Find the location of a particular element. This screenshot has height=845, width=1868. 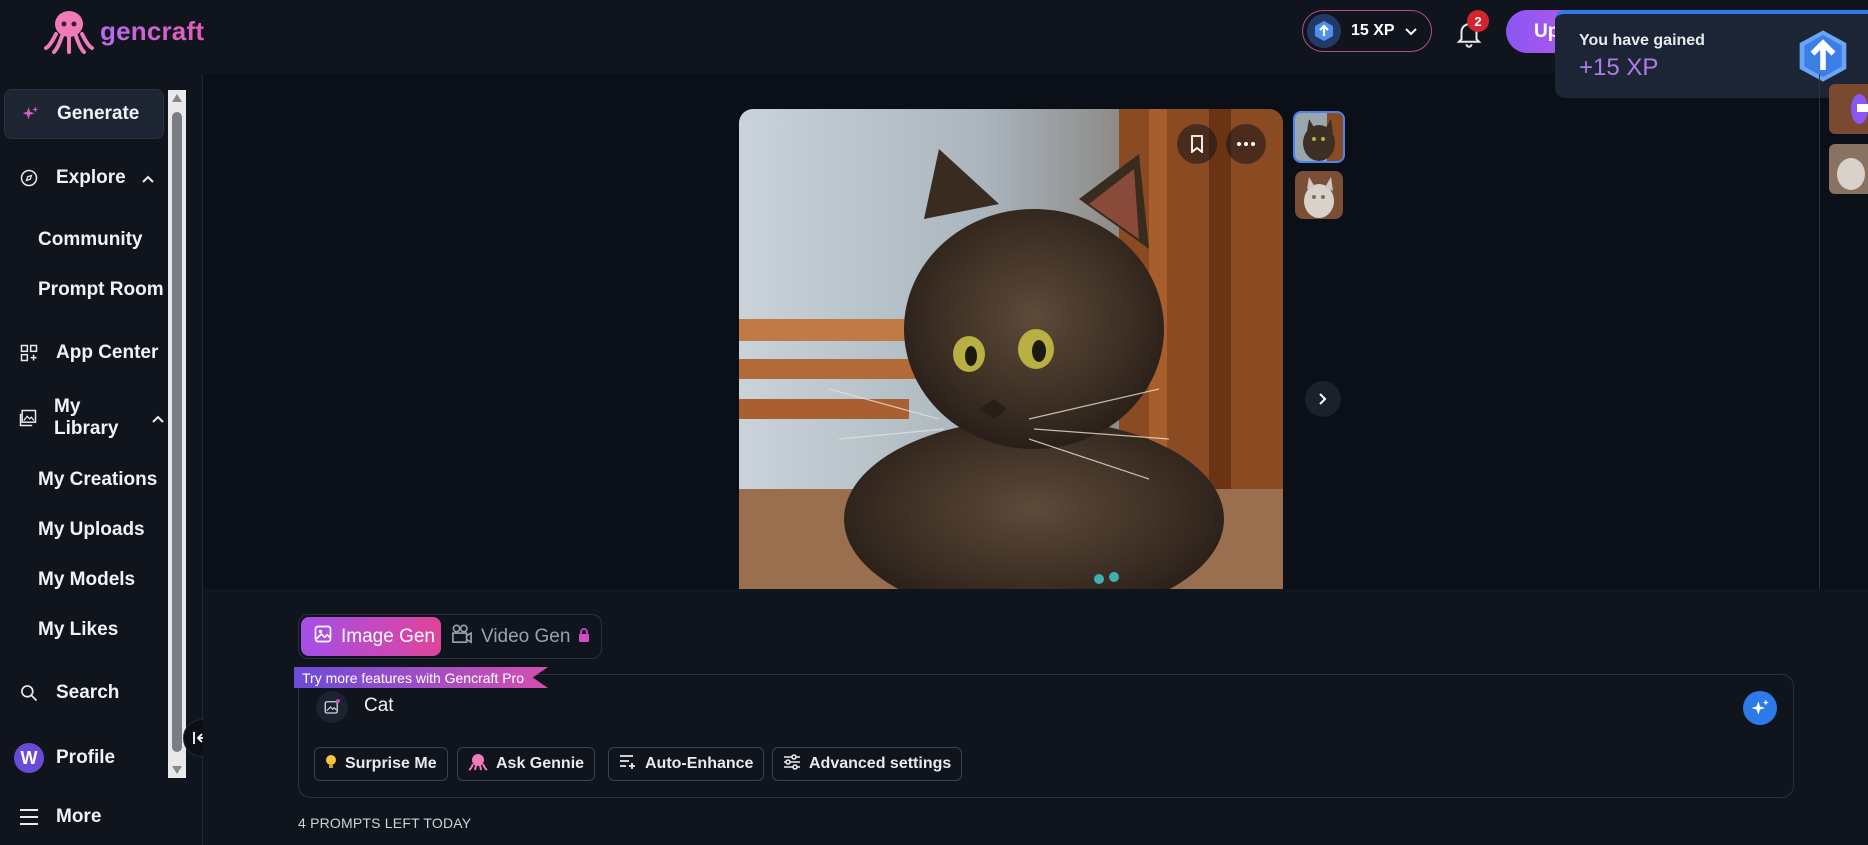

sidebar-item-my-library: My Library is located at coordinates (84, 418).